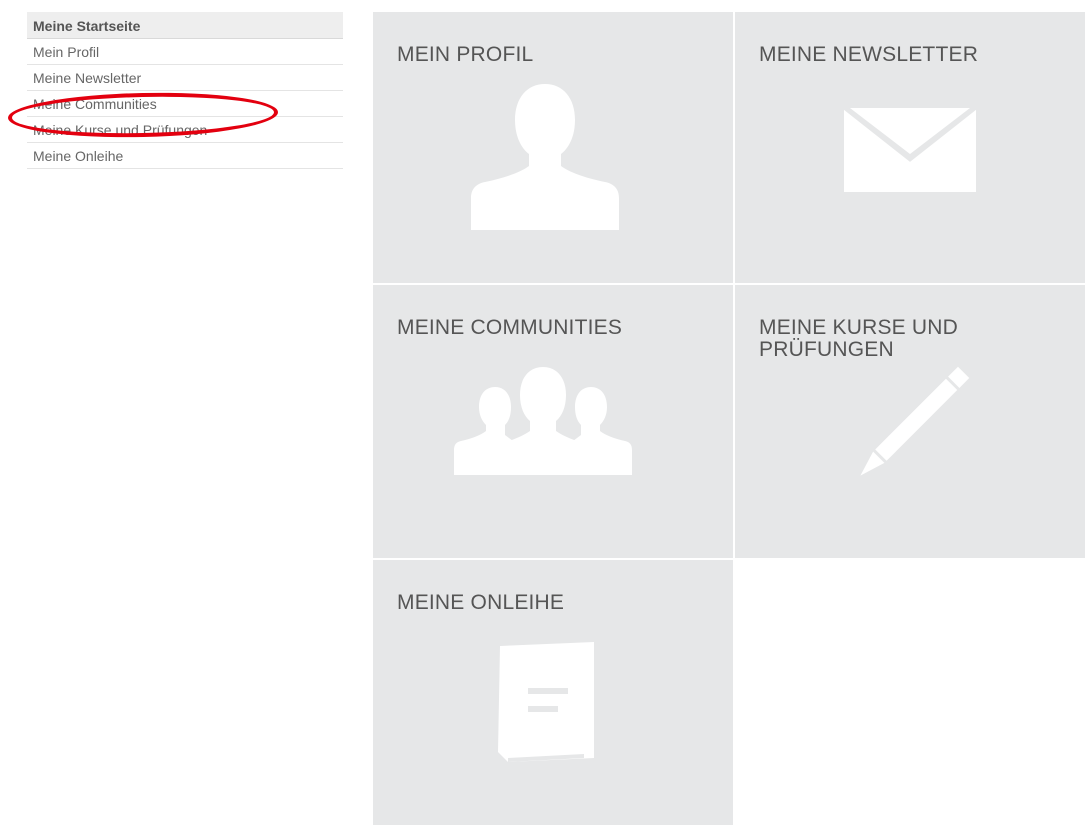  Describe the element at coordinates (185, 78) in the screenshot. I see `sidebar-item-newsletter: Meine Newsletter` at that location.